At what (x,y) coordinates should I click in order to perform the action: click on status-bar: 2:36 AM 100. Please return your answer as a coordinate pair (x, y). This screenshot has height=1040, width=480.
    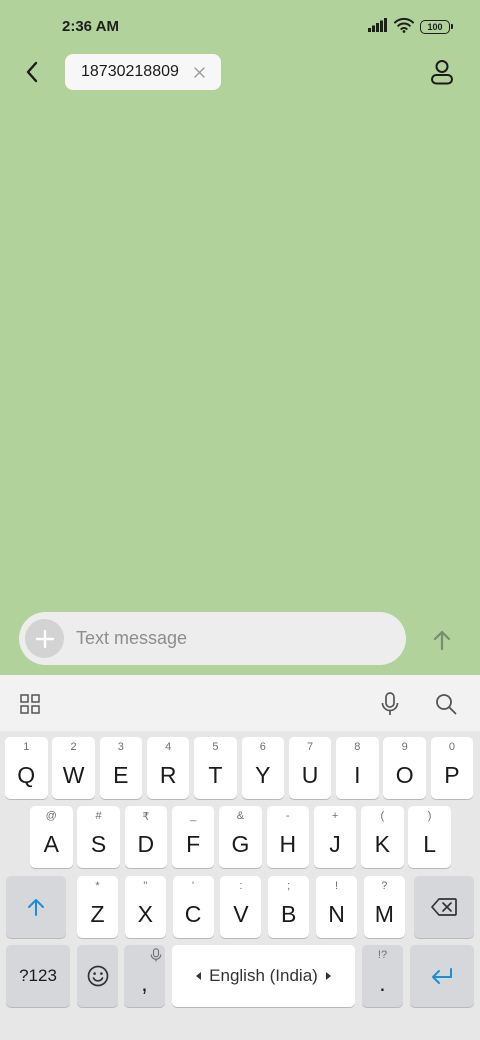
    Looking at the image, I should click on (240, 26).